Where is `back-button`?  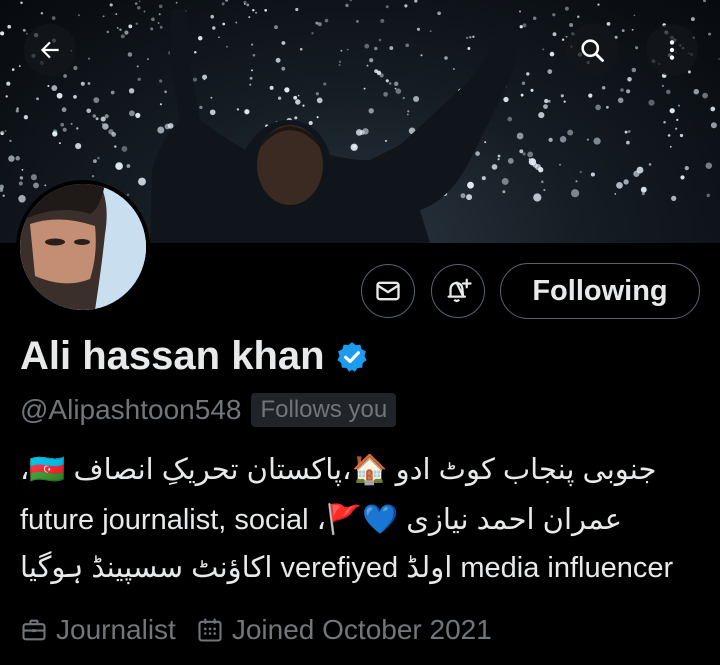
back-button is located at coordinates (50, 50).